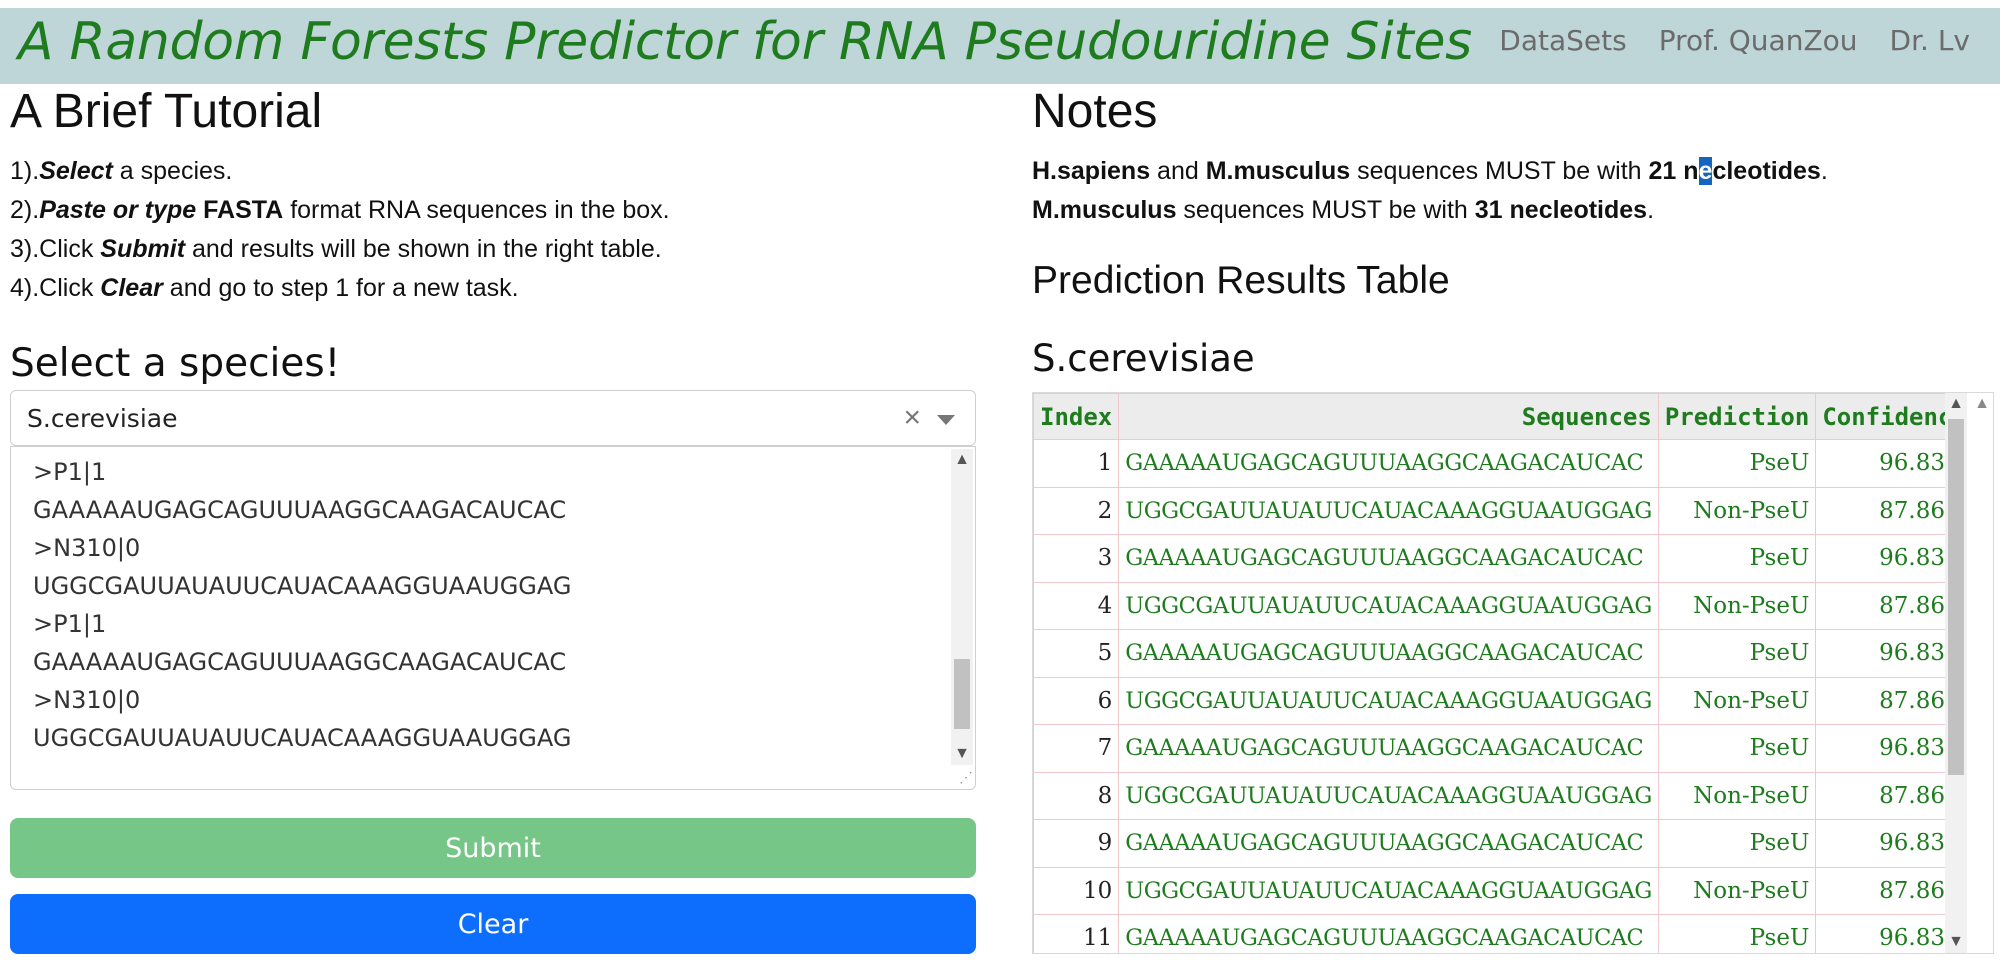 The image size is (2000, 962). Describe the element at coordinates (55, 288) in the screenshot. I see `step-prefix: 4).Click` at that location.